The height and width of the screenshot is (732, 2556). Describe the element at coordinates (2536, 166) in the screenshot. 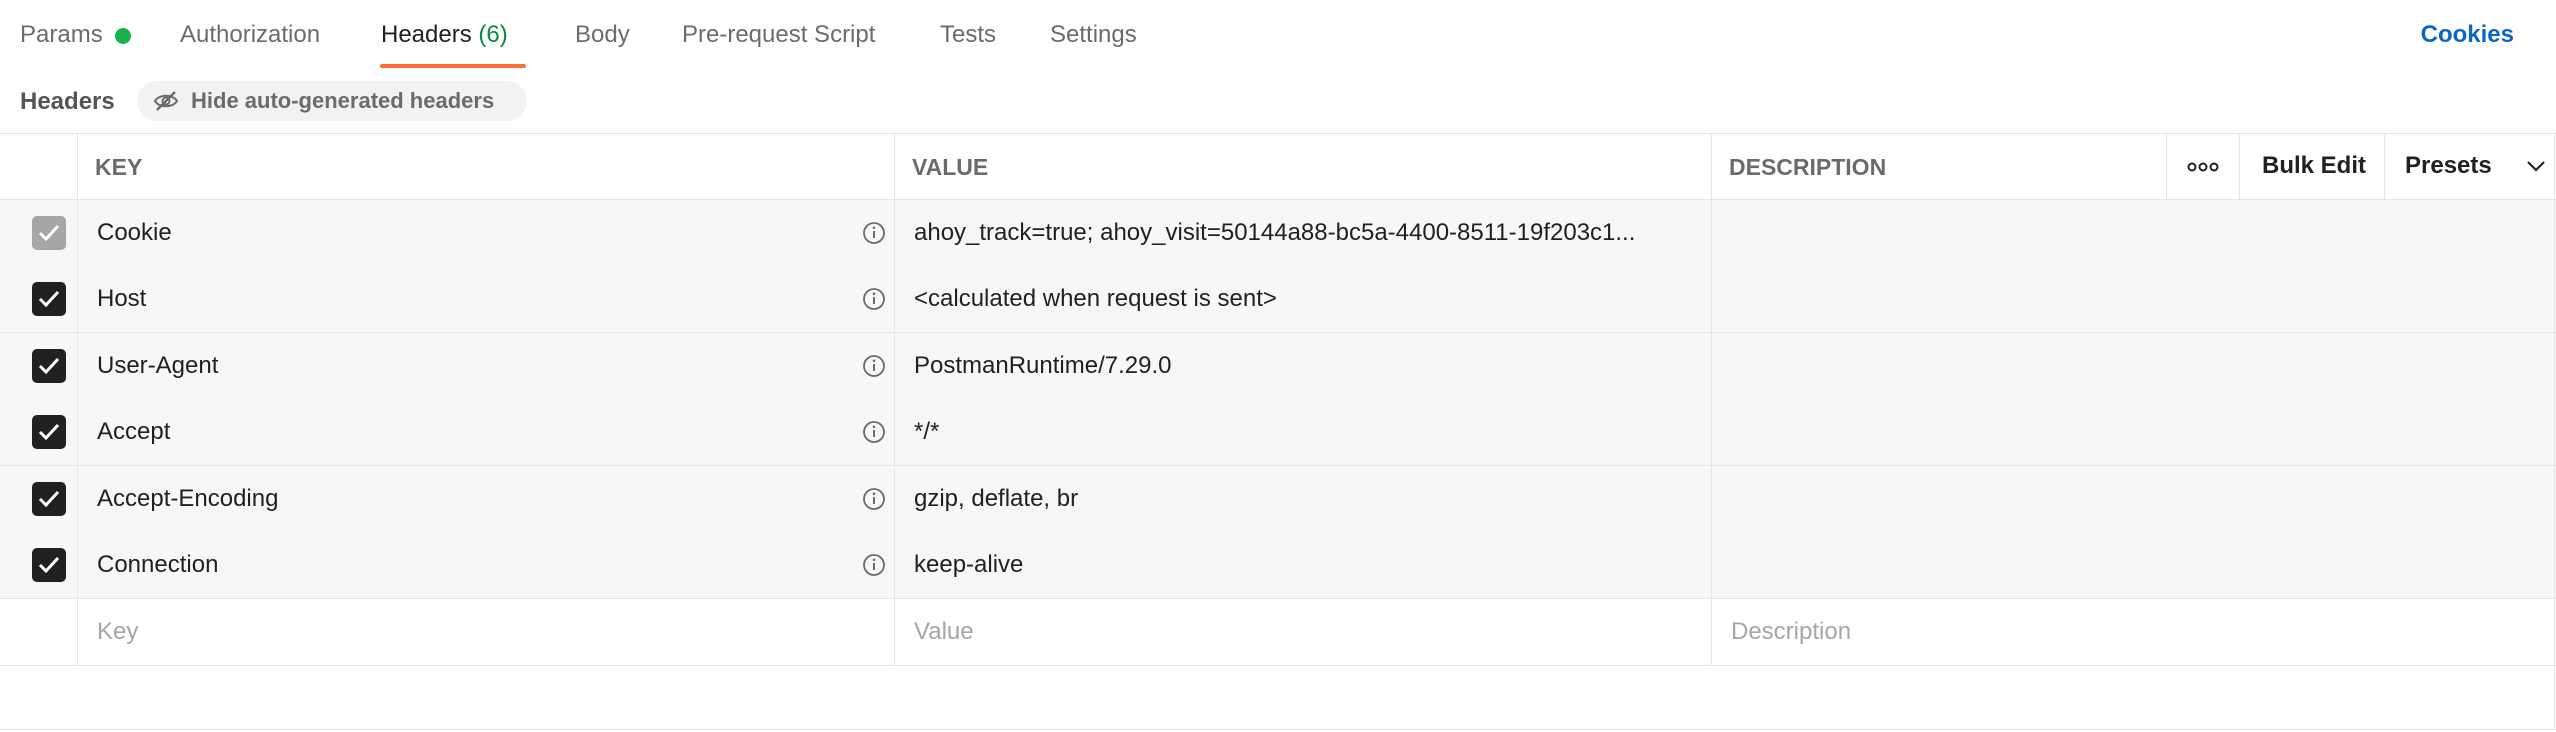

I see `chevron-down-icon` at that location.